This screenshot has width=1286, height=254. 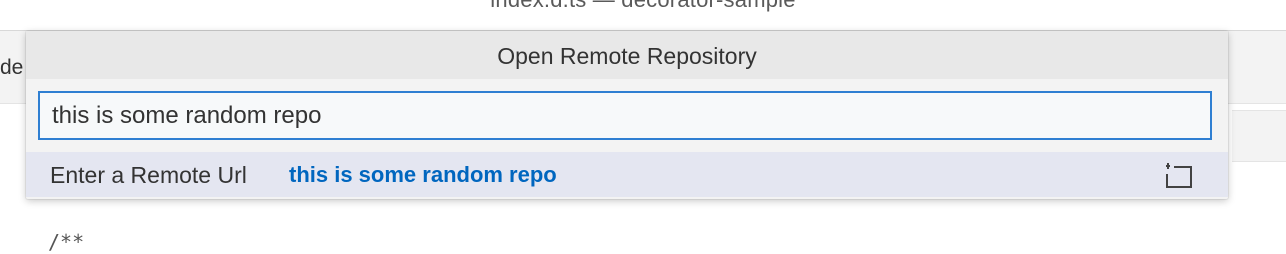 What do you see at coordinates (423, 174) in the screenshot?
I see `quick-pick-item-description: this is some random repo` at bounding box center [423, 174].